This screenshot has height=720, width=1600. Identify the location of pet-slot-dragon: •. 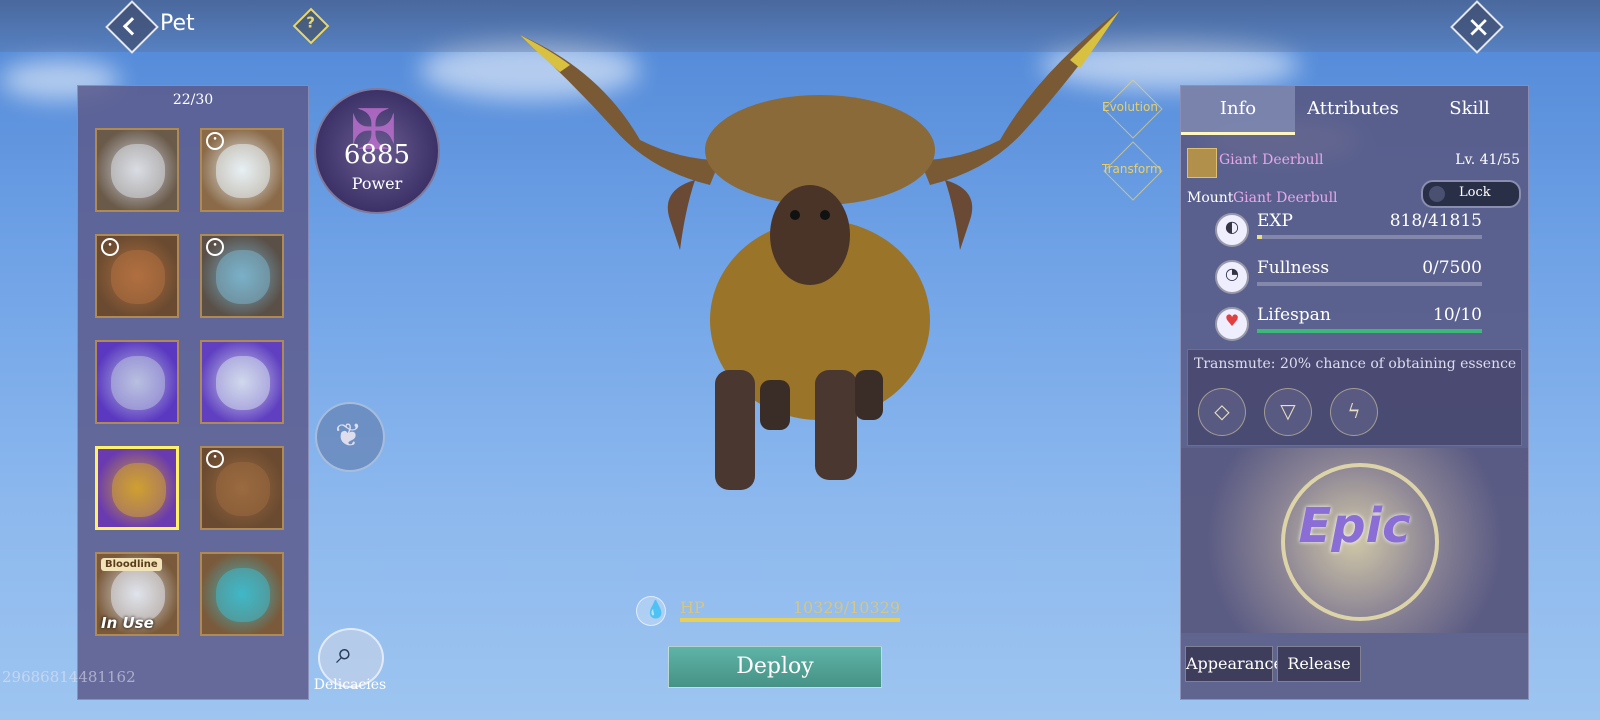
(242, 276).